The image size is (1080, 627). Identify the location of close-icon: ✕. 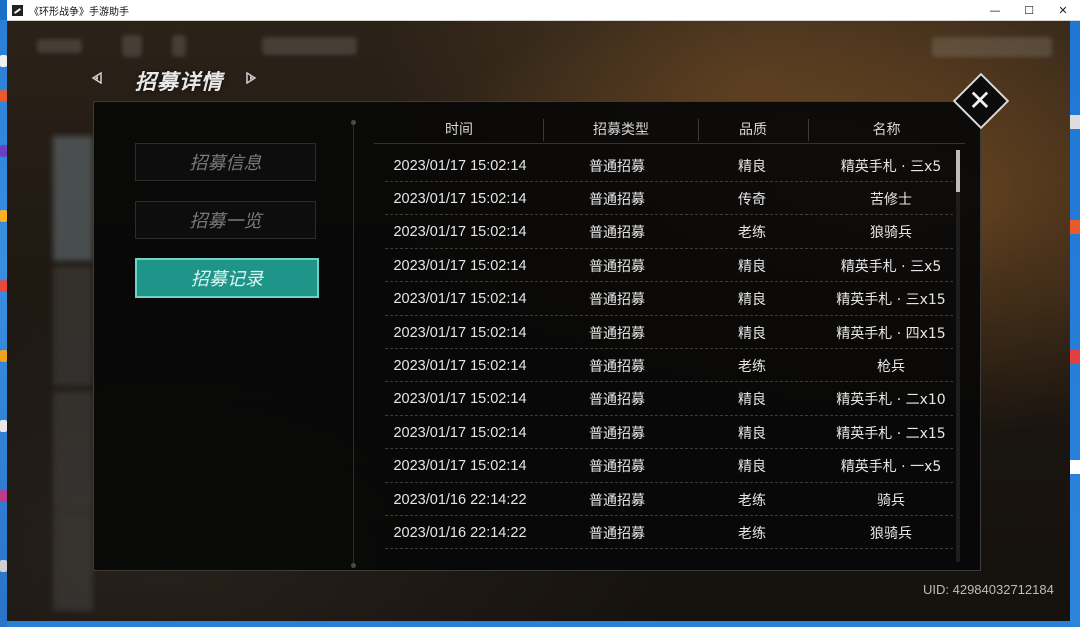
(980, 100).